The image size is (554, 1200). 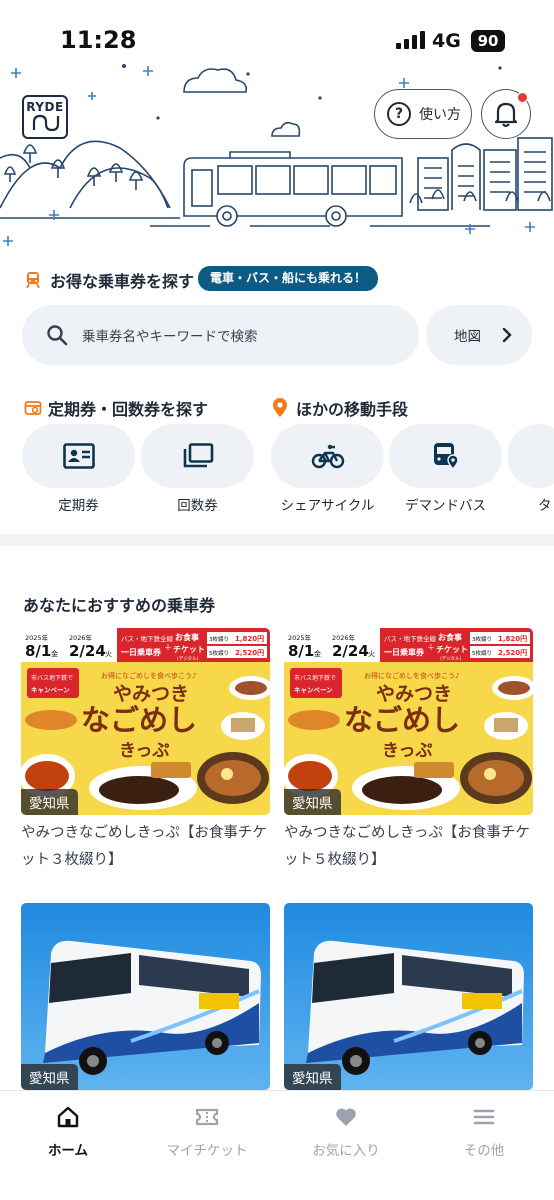 What do you see at coordinates (352, 409) in the screenshot?
I see `mobility-title: ほかの移動手段` at bounding box center [352, 409].